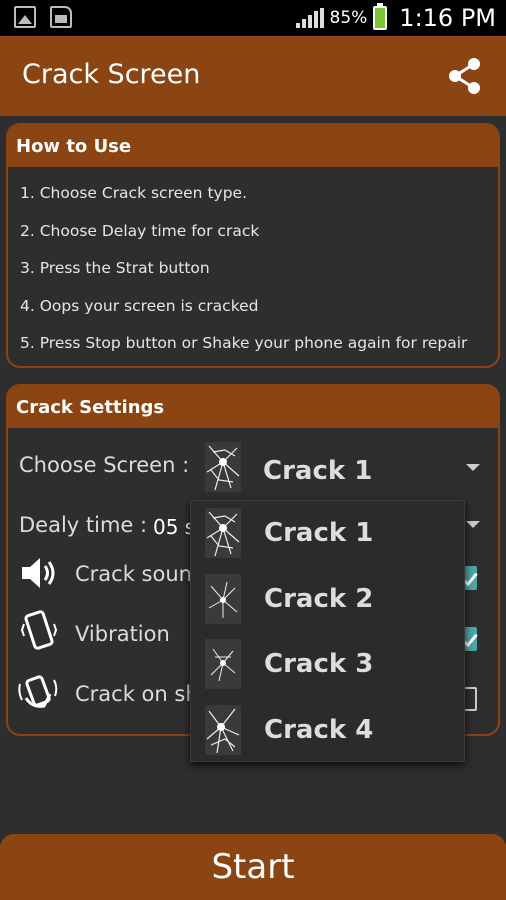 This screenshot has width=506, height=900. I want to click on delay-time-label: Dealy time :, so click(83, 525).